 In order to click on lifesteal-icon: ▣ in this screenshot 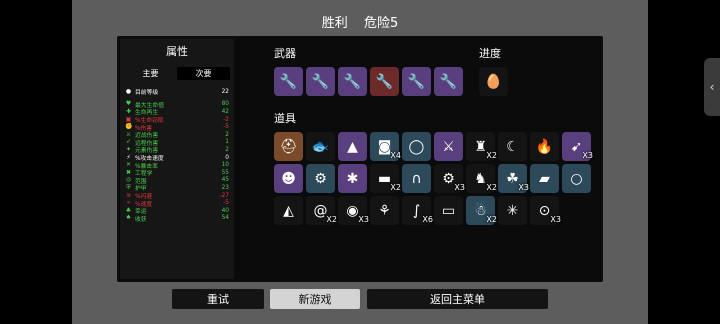, I will do `click(128, 119)`.